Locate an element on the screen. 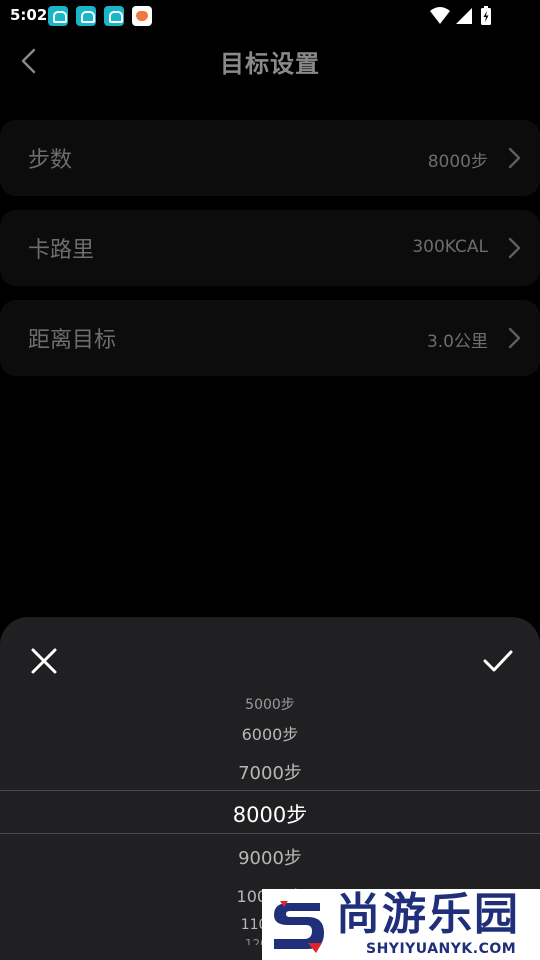  row-value: 300KCAL is located at coordinates (450, 247).